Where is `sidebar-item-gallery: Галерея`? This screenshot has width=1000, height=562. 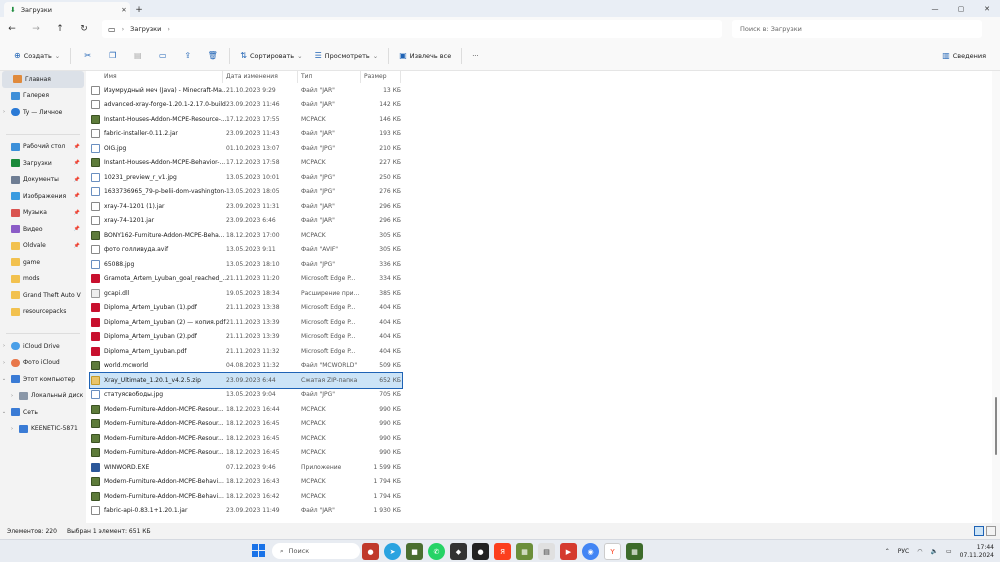 sidebar-item-gallery: Галерея is located at coordinates (43, 96).